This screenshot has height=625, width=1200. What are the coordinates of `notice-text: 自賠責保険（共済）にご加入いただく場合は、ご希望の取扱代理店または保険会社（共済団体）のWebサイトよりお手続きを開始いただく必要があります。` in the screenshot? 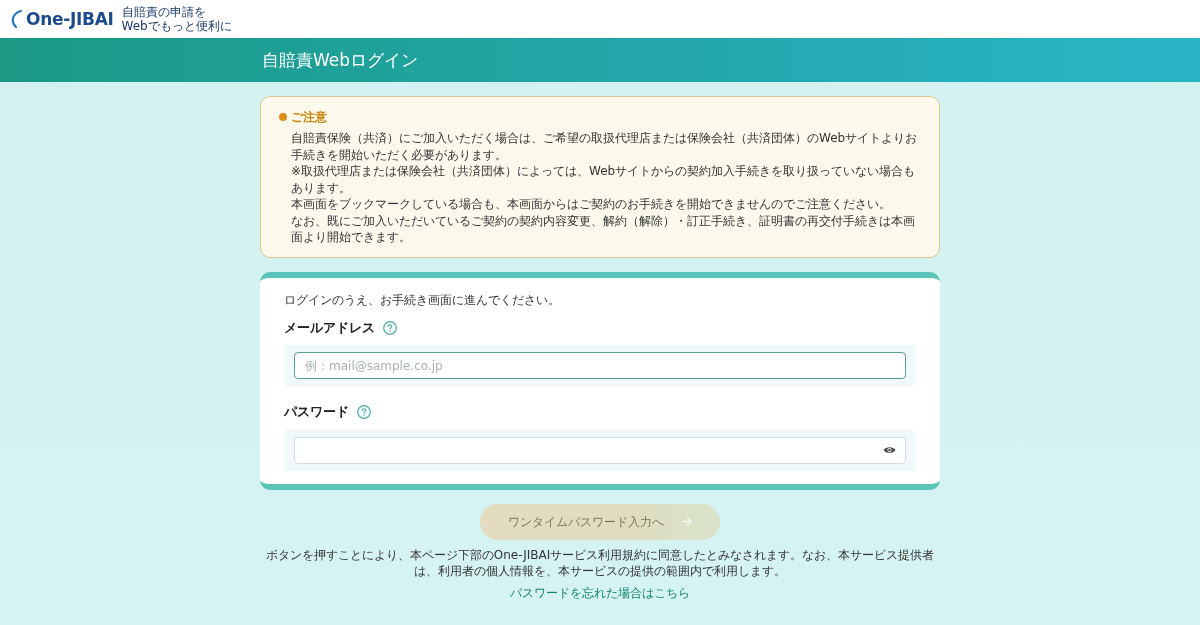 It's located at (604, 147).